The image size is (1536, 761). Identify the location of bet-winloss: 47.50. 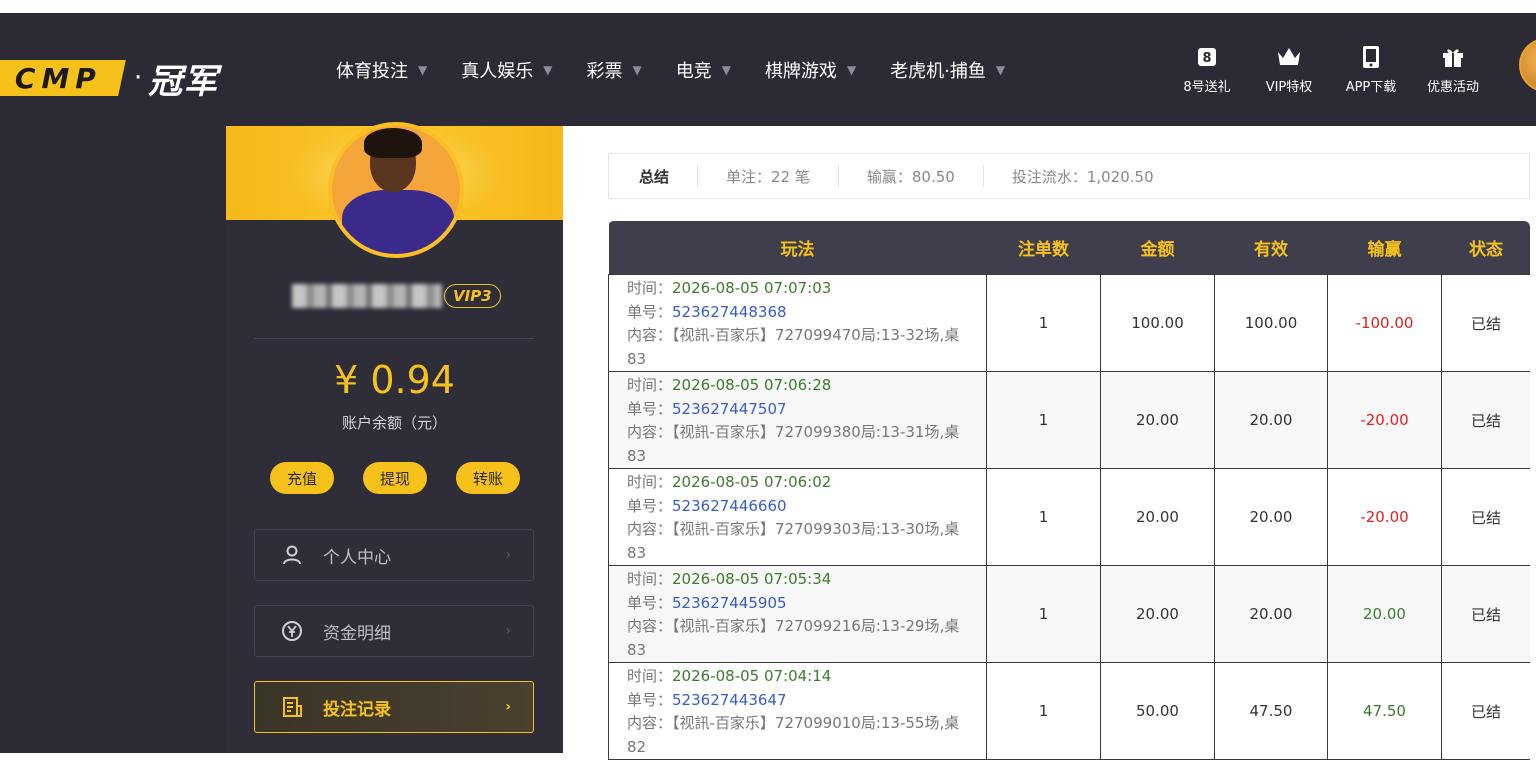
(1384, 711).